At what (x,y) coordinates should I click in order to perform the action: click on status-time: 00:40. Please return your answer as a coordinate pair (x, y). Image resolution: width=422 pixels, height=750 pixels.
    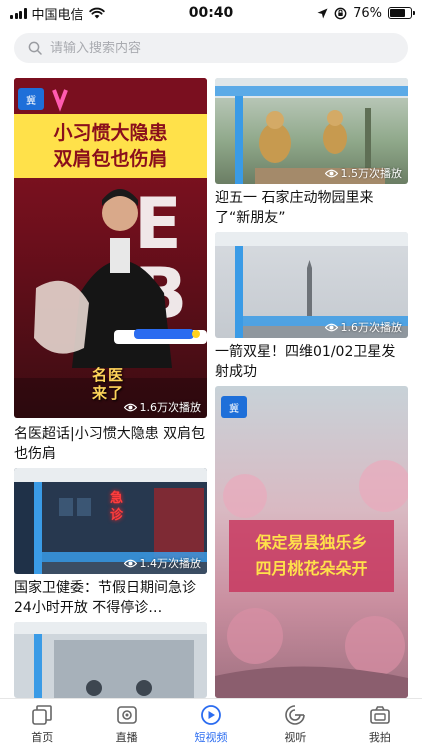
    Looking at the image, I should click on (211, 13).